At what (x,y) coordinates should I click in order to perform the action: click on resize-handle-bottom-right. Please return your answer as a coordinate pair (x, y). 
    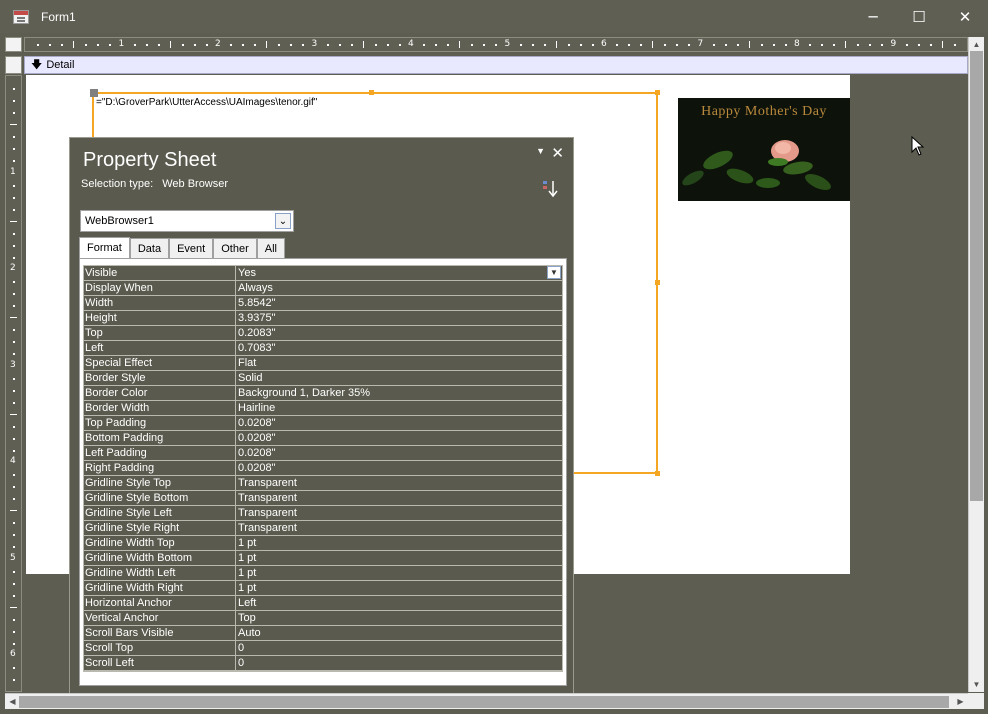
    Looking at the image, I should click on (657, 473).